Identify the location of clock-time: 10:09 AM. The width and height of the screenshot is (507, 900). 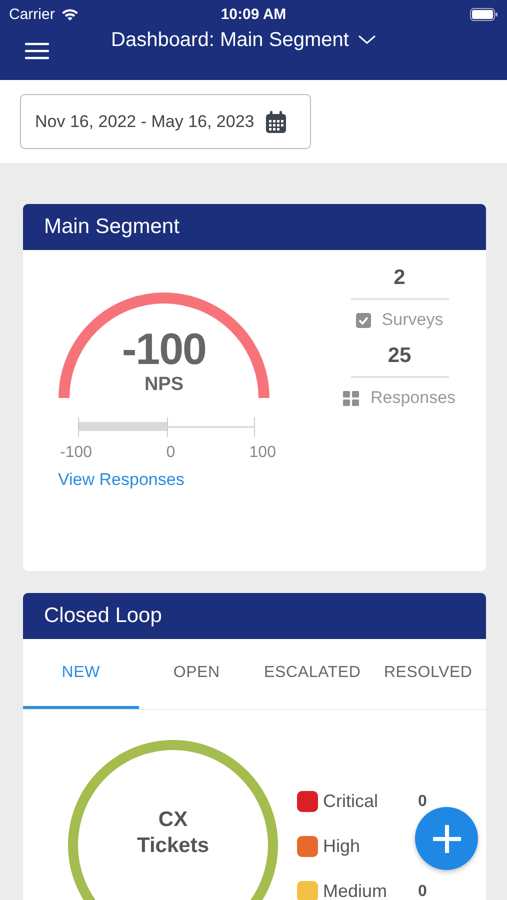
(254, 14).